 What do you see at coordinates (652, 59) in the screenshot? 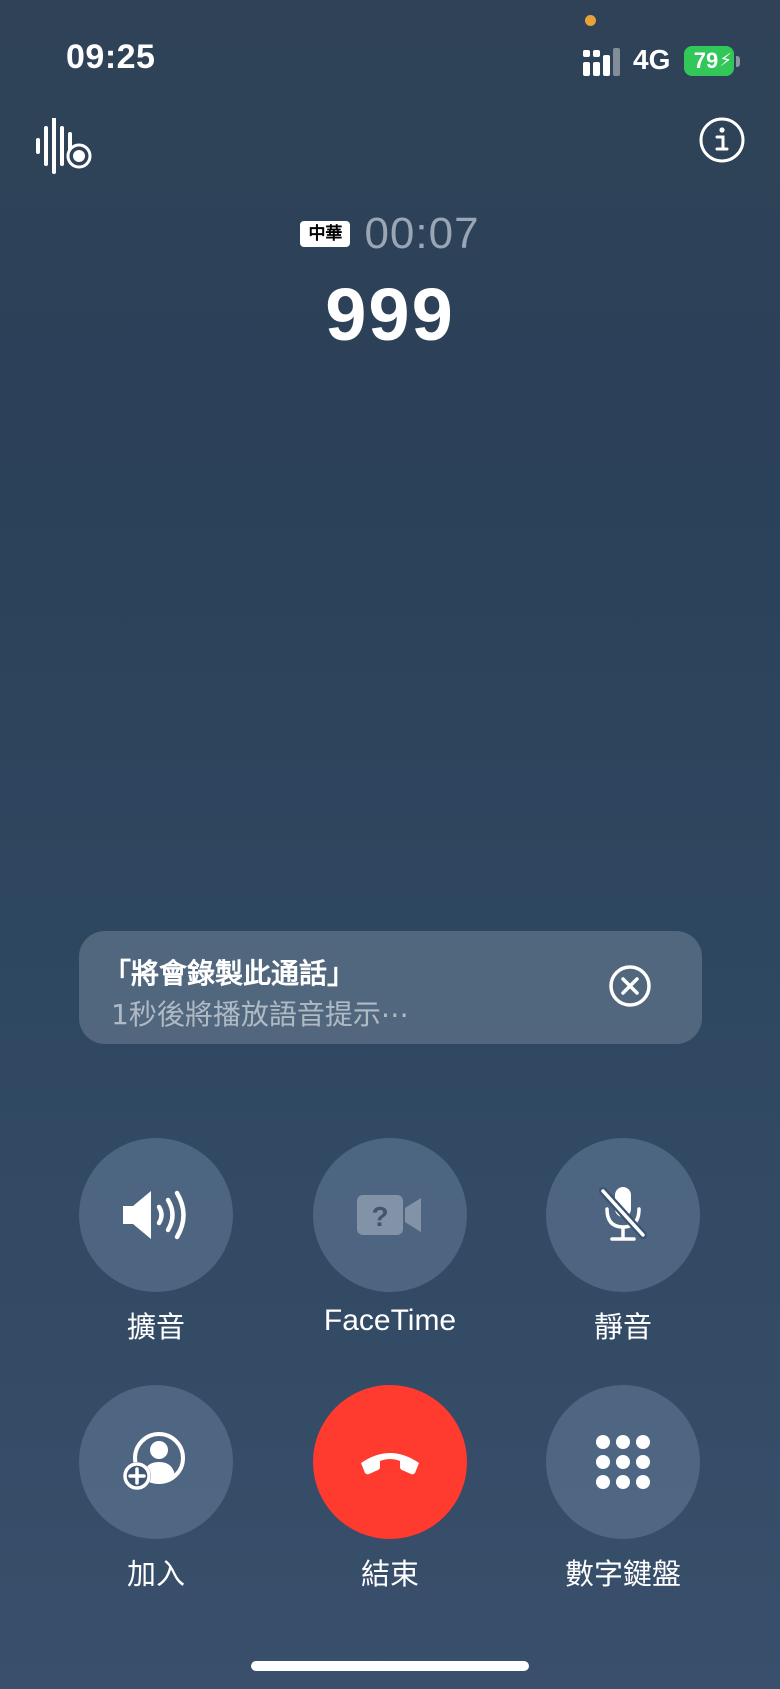
I see `network-type: 4G` at bounding box center [652, 59].